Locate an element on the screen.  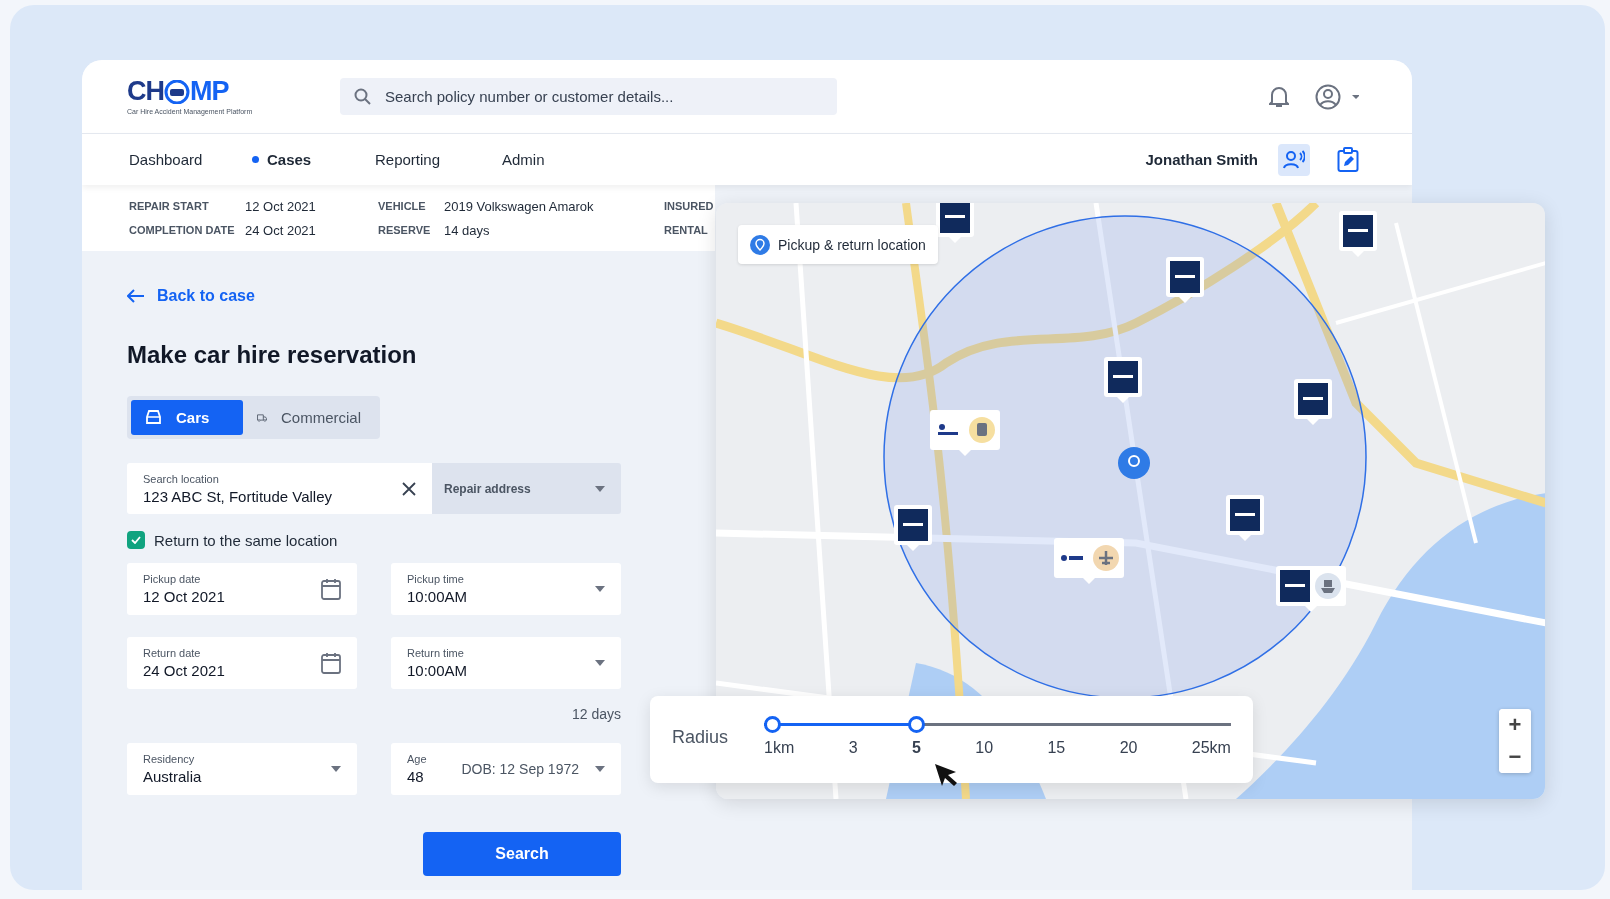
address-type-select: Repair address is located at coordinates (526, 488).